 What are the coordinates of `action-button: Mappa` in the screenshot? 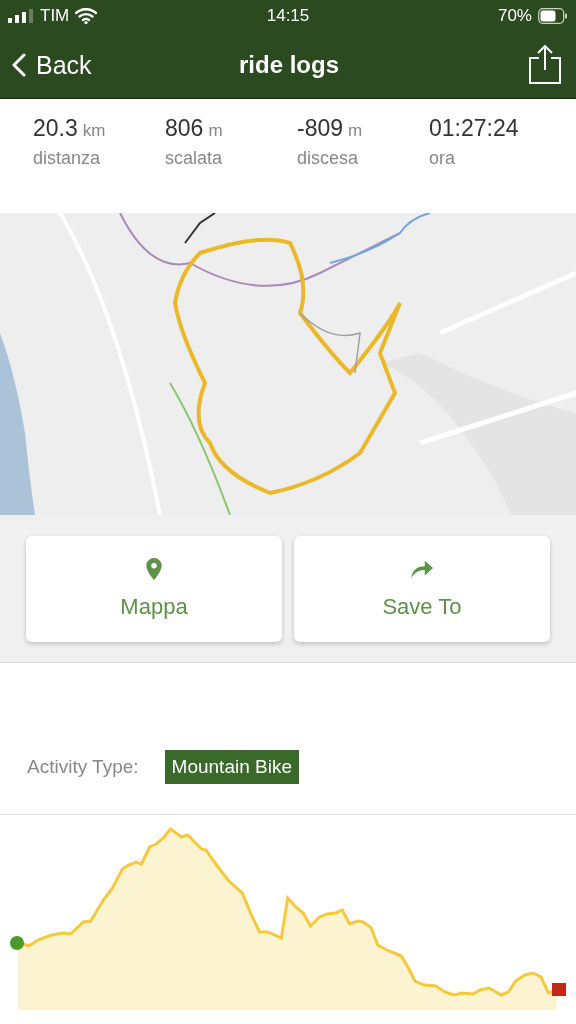 It's located at (154, 589).